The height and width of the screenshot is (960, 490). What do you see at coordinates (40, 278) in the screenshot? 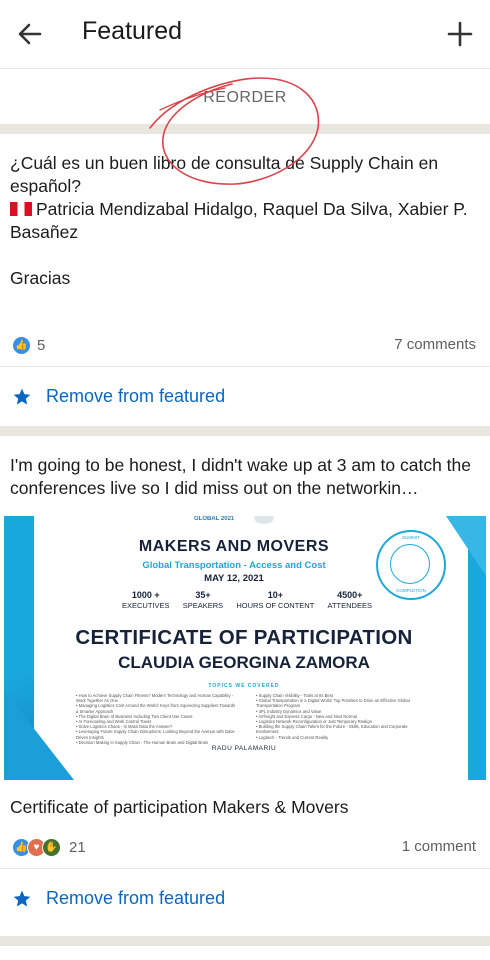
I see `post-text-line: Gracias` at bounding box center [40, 278].